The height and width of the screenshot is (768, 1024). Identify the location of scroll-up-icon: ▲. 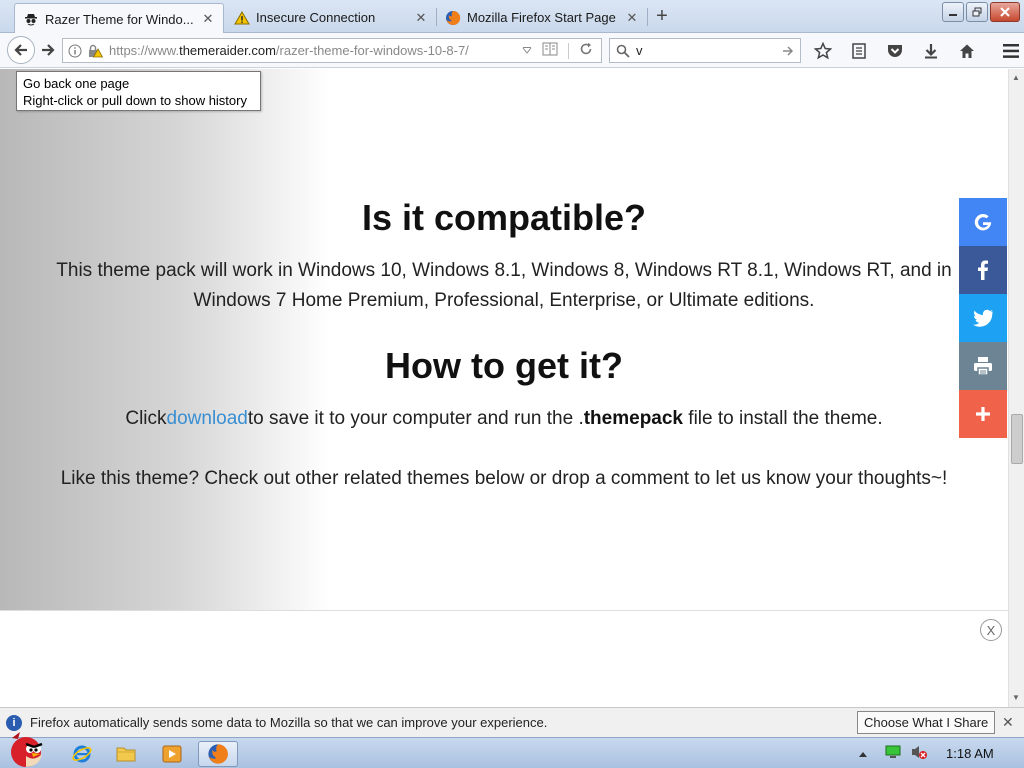
(1016, 77).